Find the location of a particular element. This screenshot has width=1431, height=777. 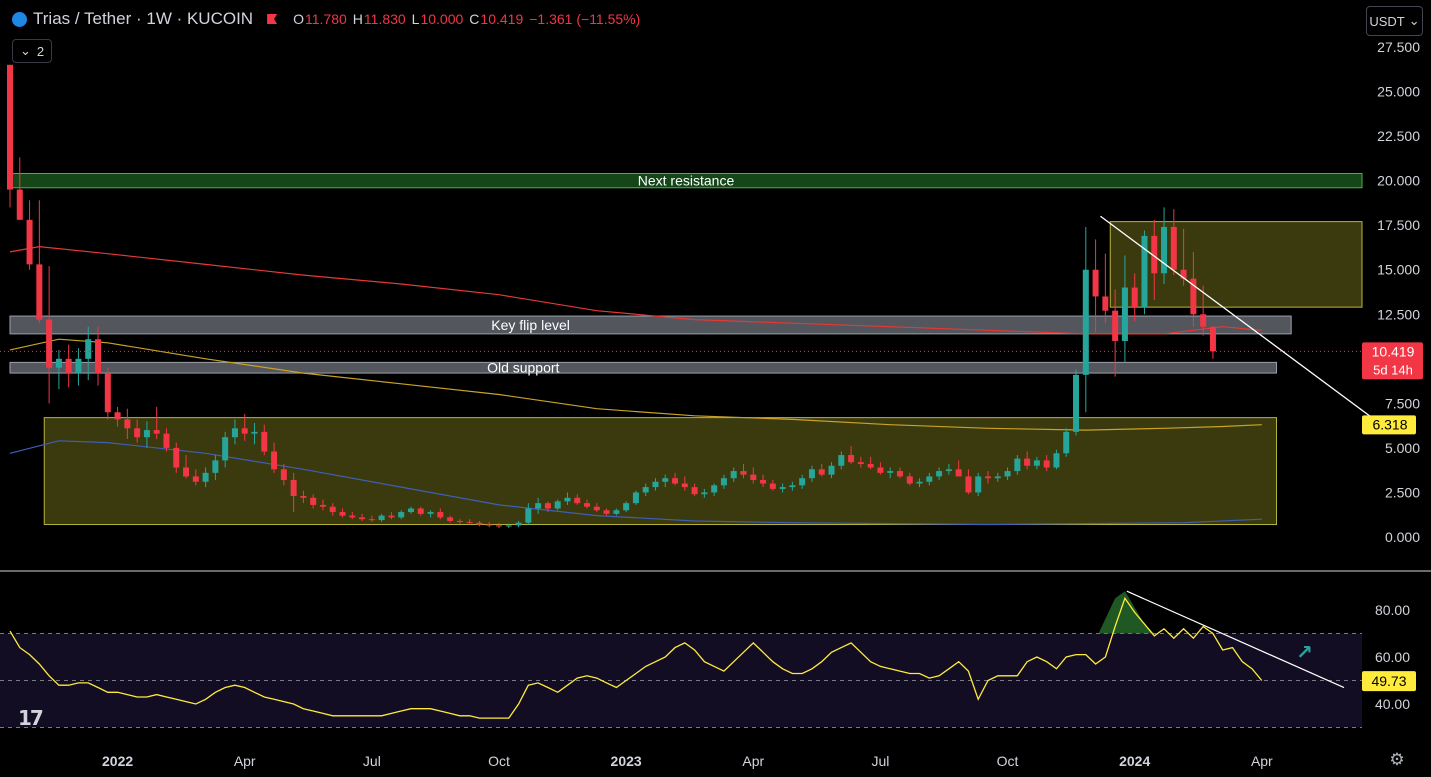

zone-key-flip-level is located at coordinates (650, 325).